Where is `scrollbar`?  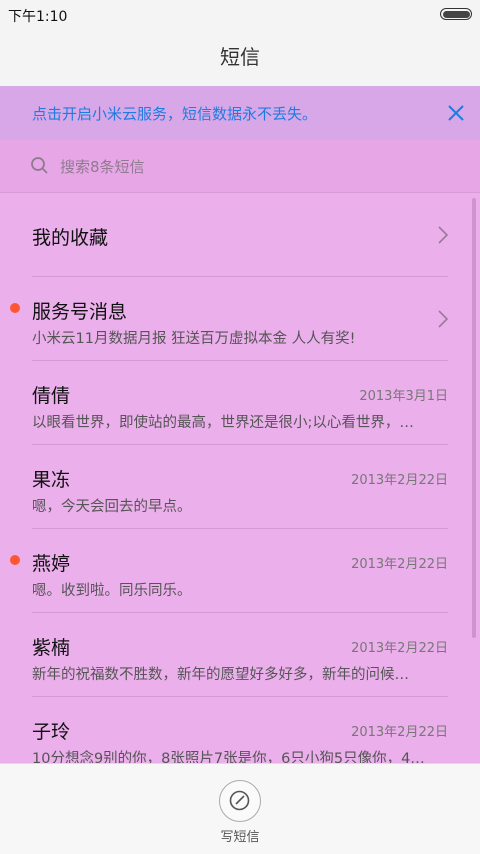
scrollbar is located at coordinates (474, 418).